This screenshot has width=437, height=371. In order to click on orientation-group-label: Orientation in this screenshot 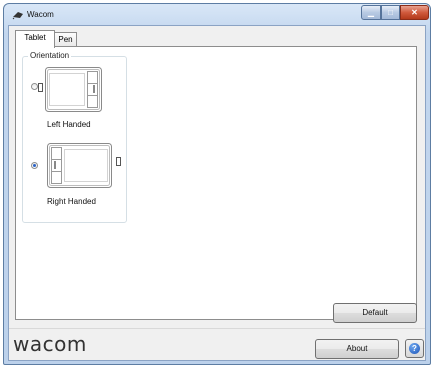, I will do `click(50, 55)`.